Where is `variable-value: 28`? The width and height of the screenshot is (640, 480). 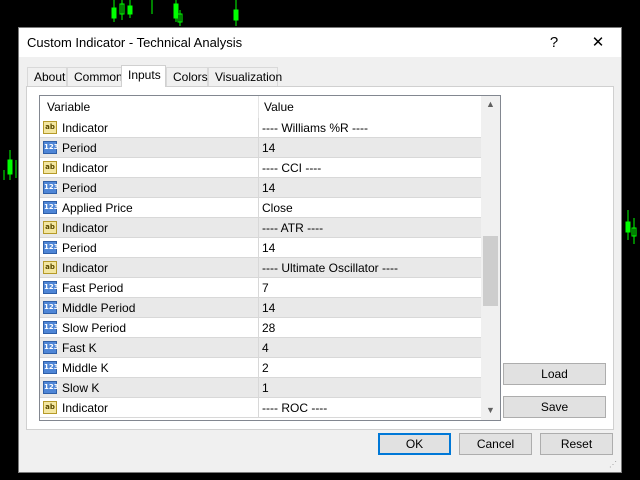
variable-value: 28 is located at coordinates (268, 328).